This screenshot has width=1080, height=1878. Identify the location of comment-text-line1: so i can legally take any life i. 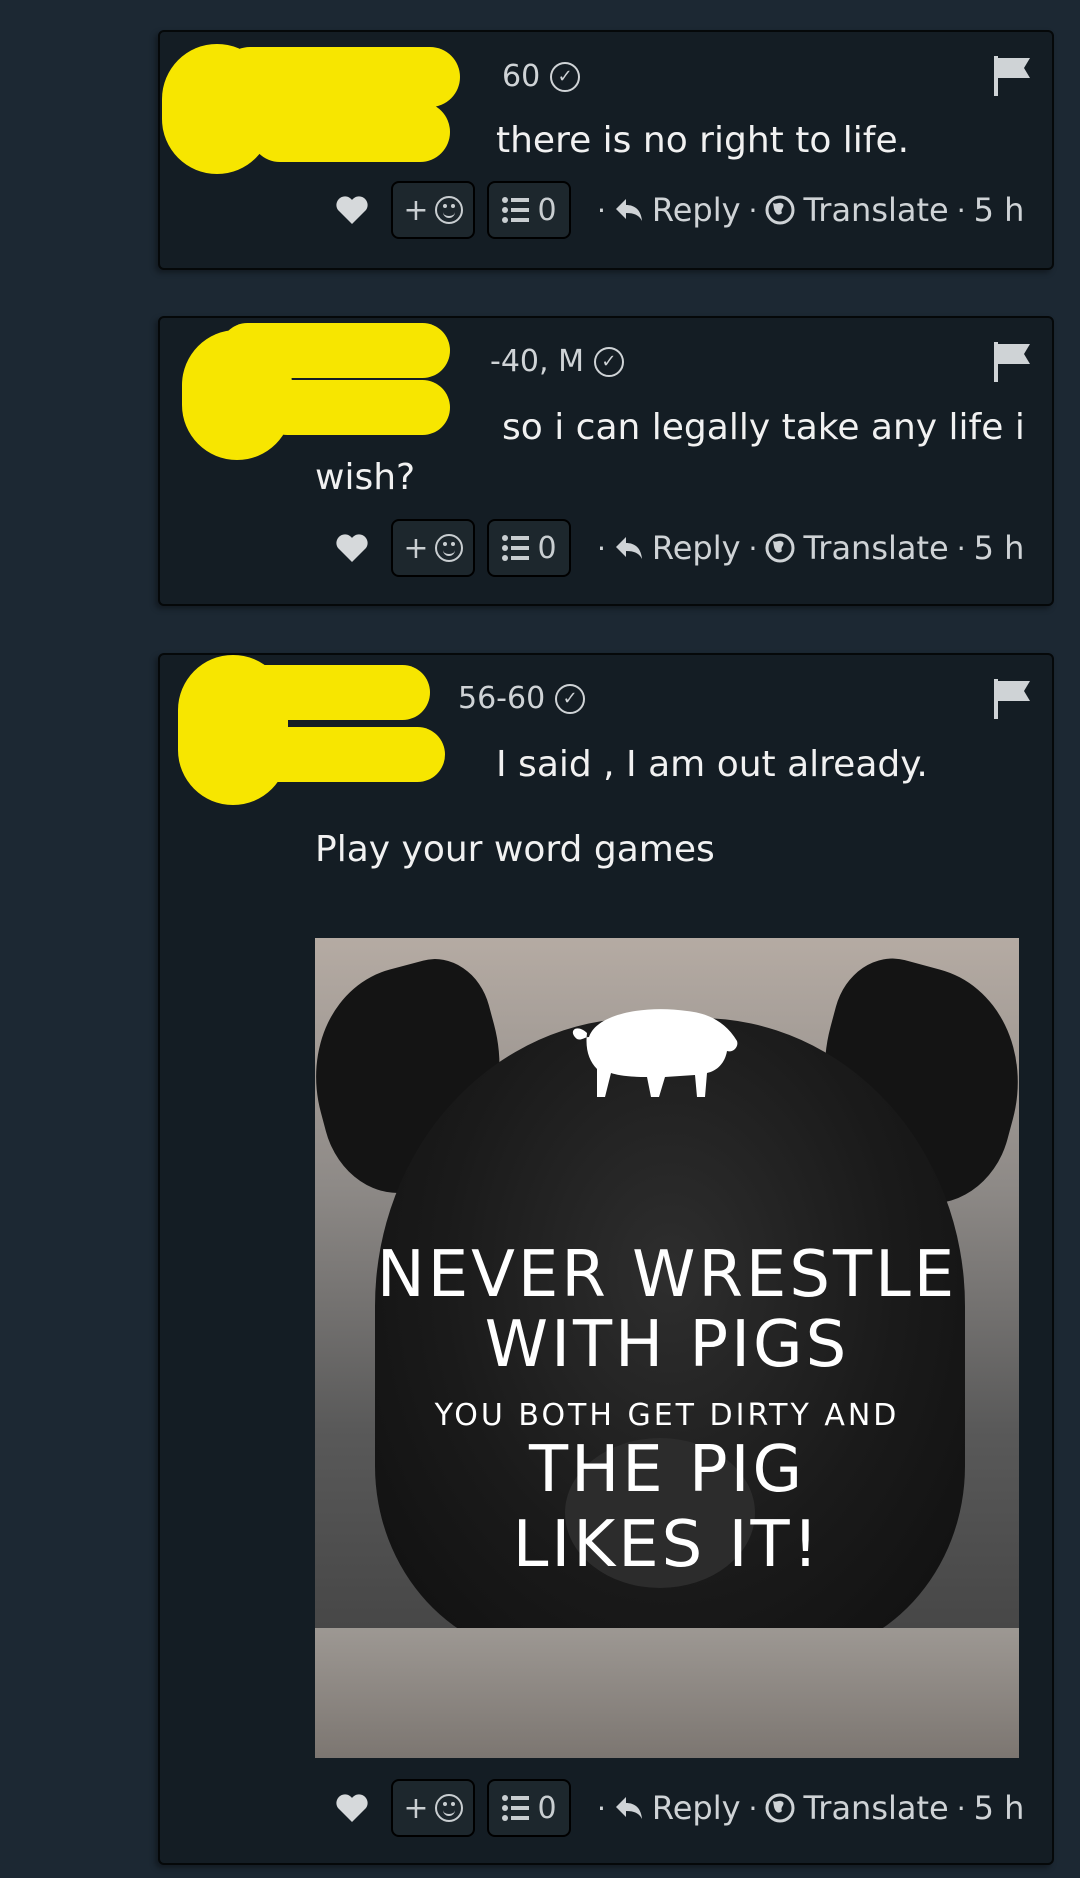
(763, 427).